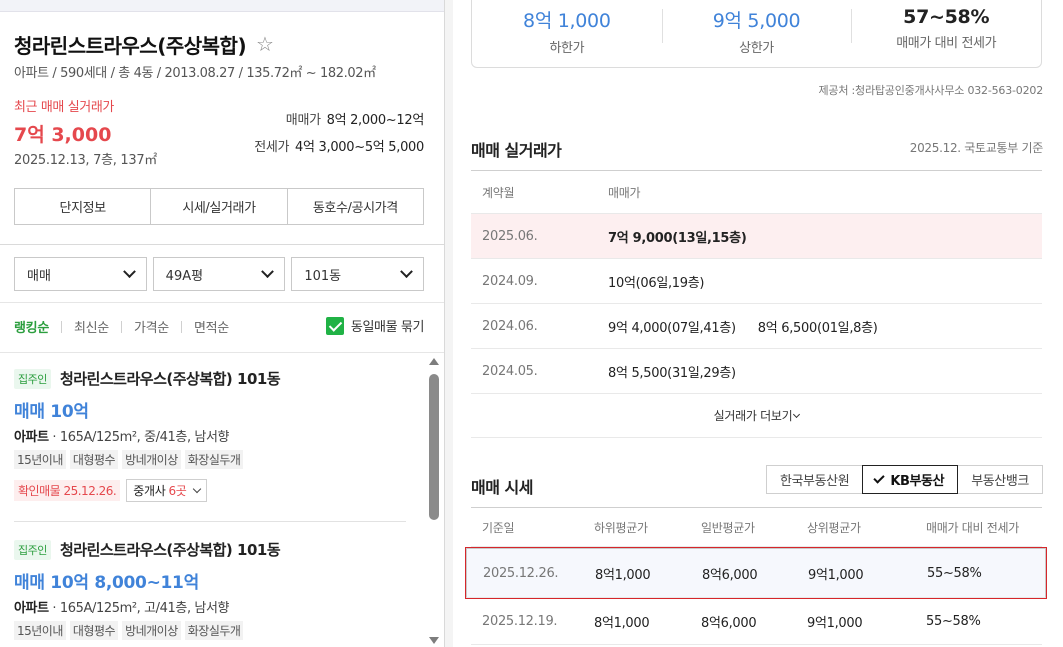  What do you see at coordinates (334, 325) in the screenshot?
I see `checkbox-checked-icon` at bounding box center [334, 325].